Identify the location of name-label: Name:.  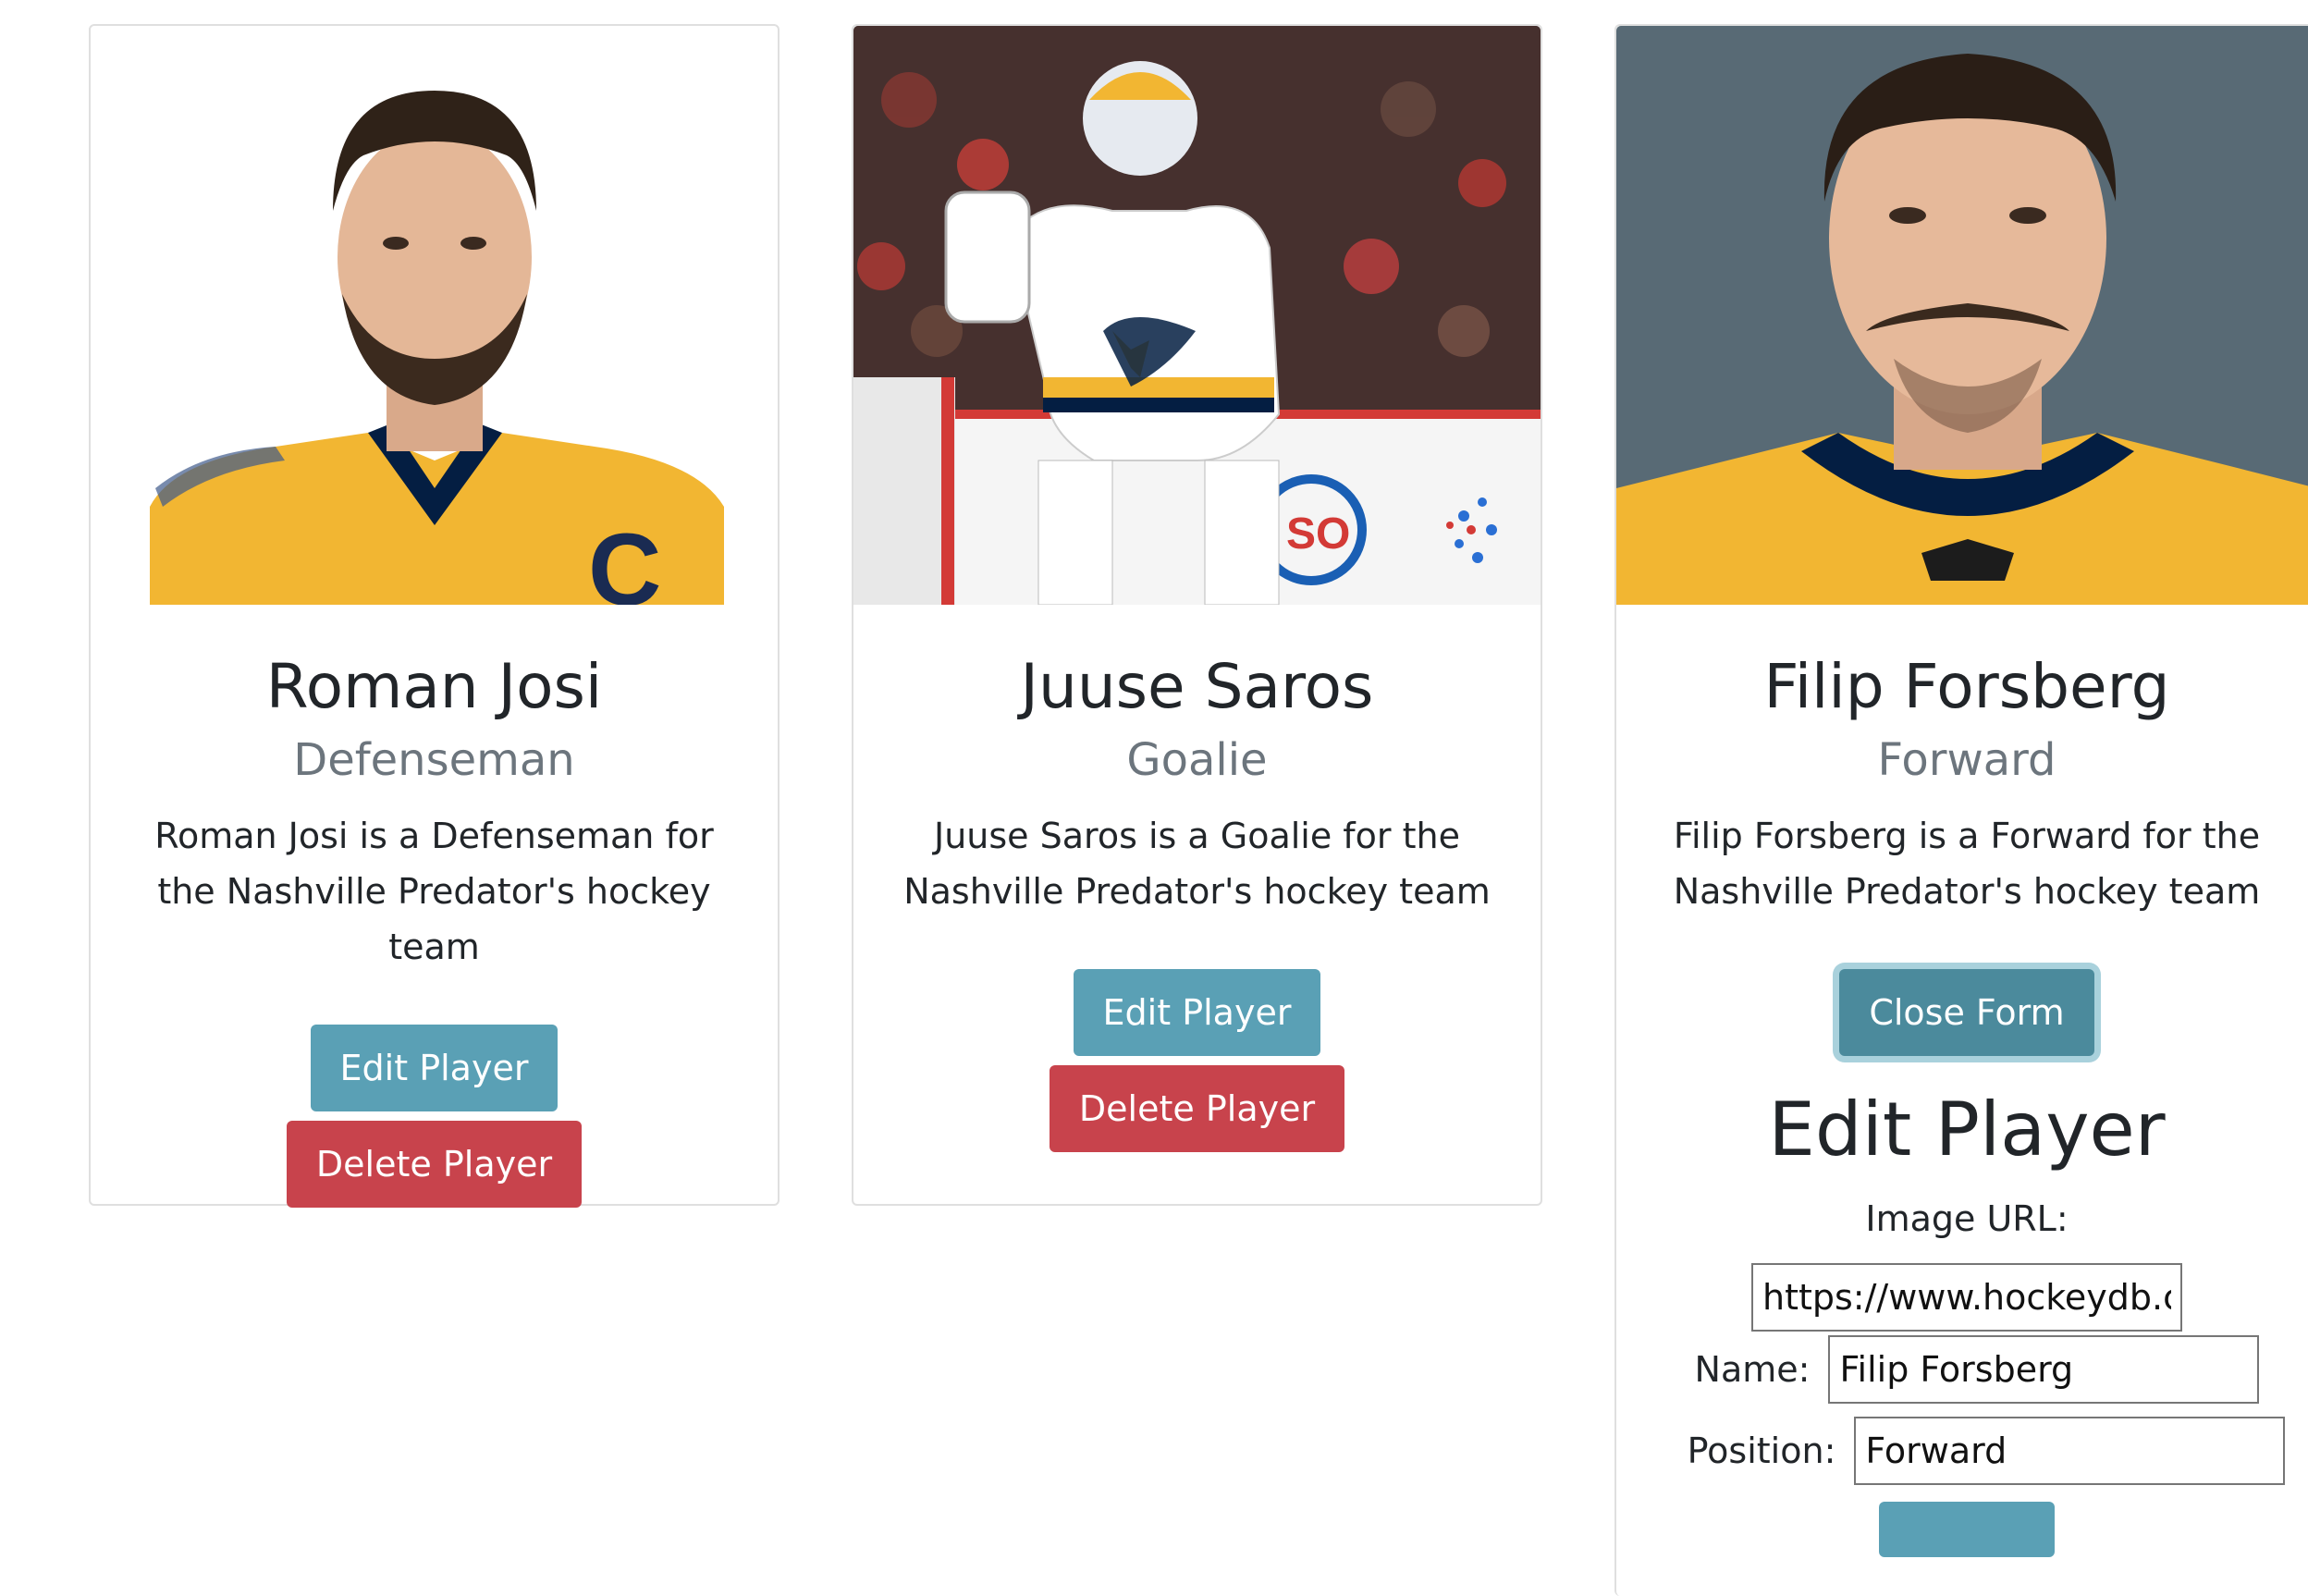
(1752, 1369).